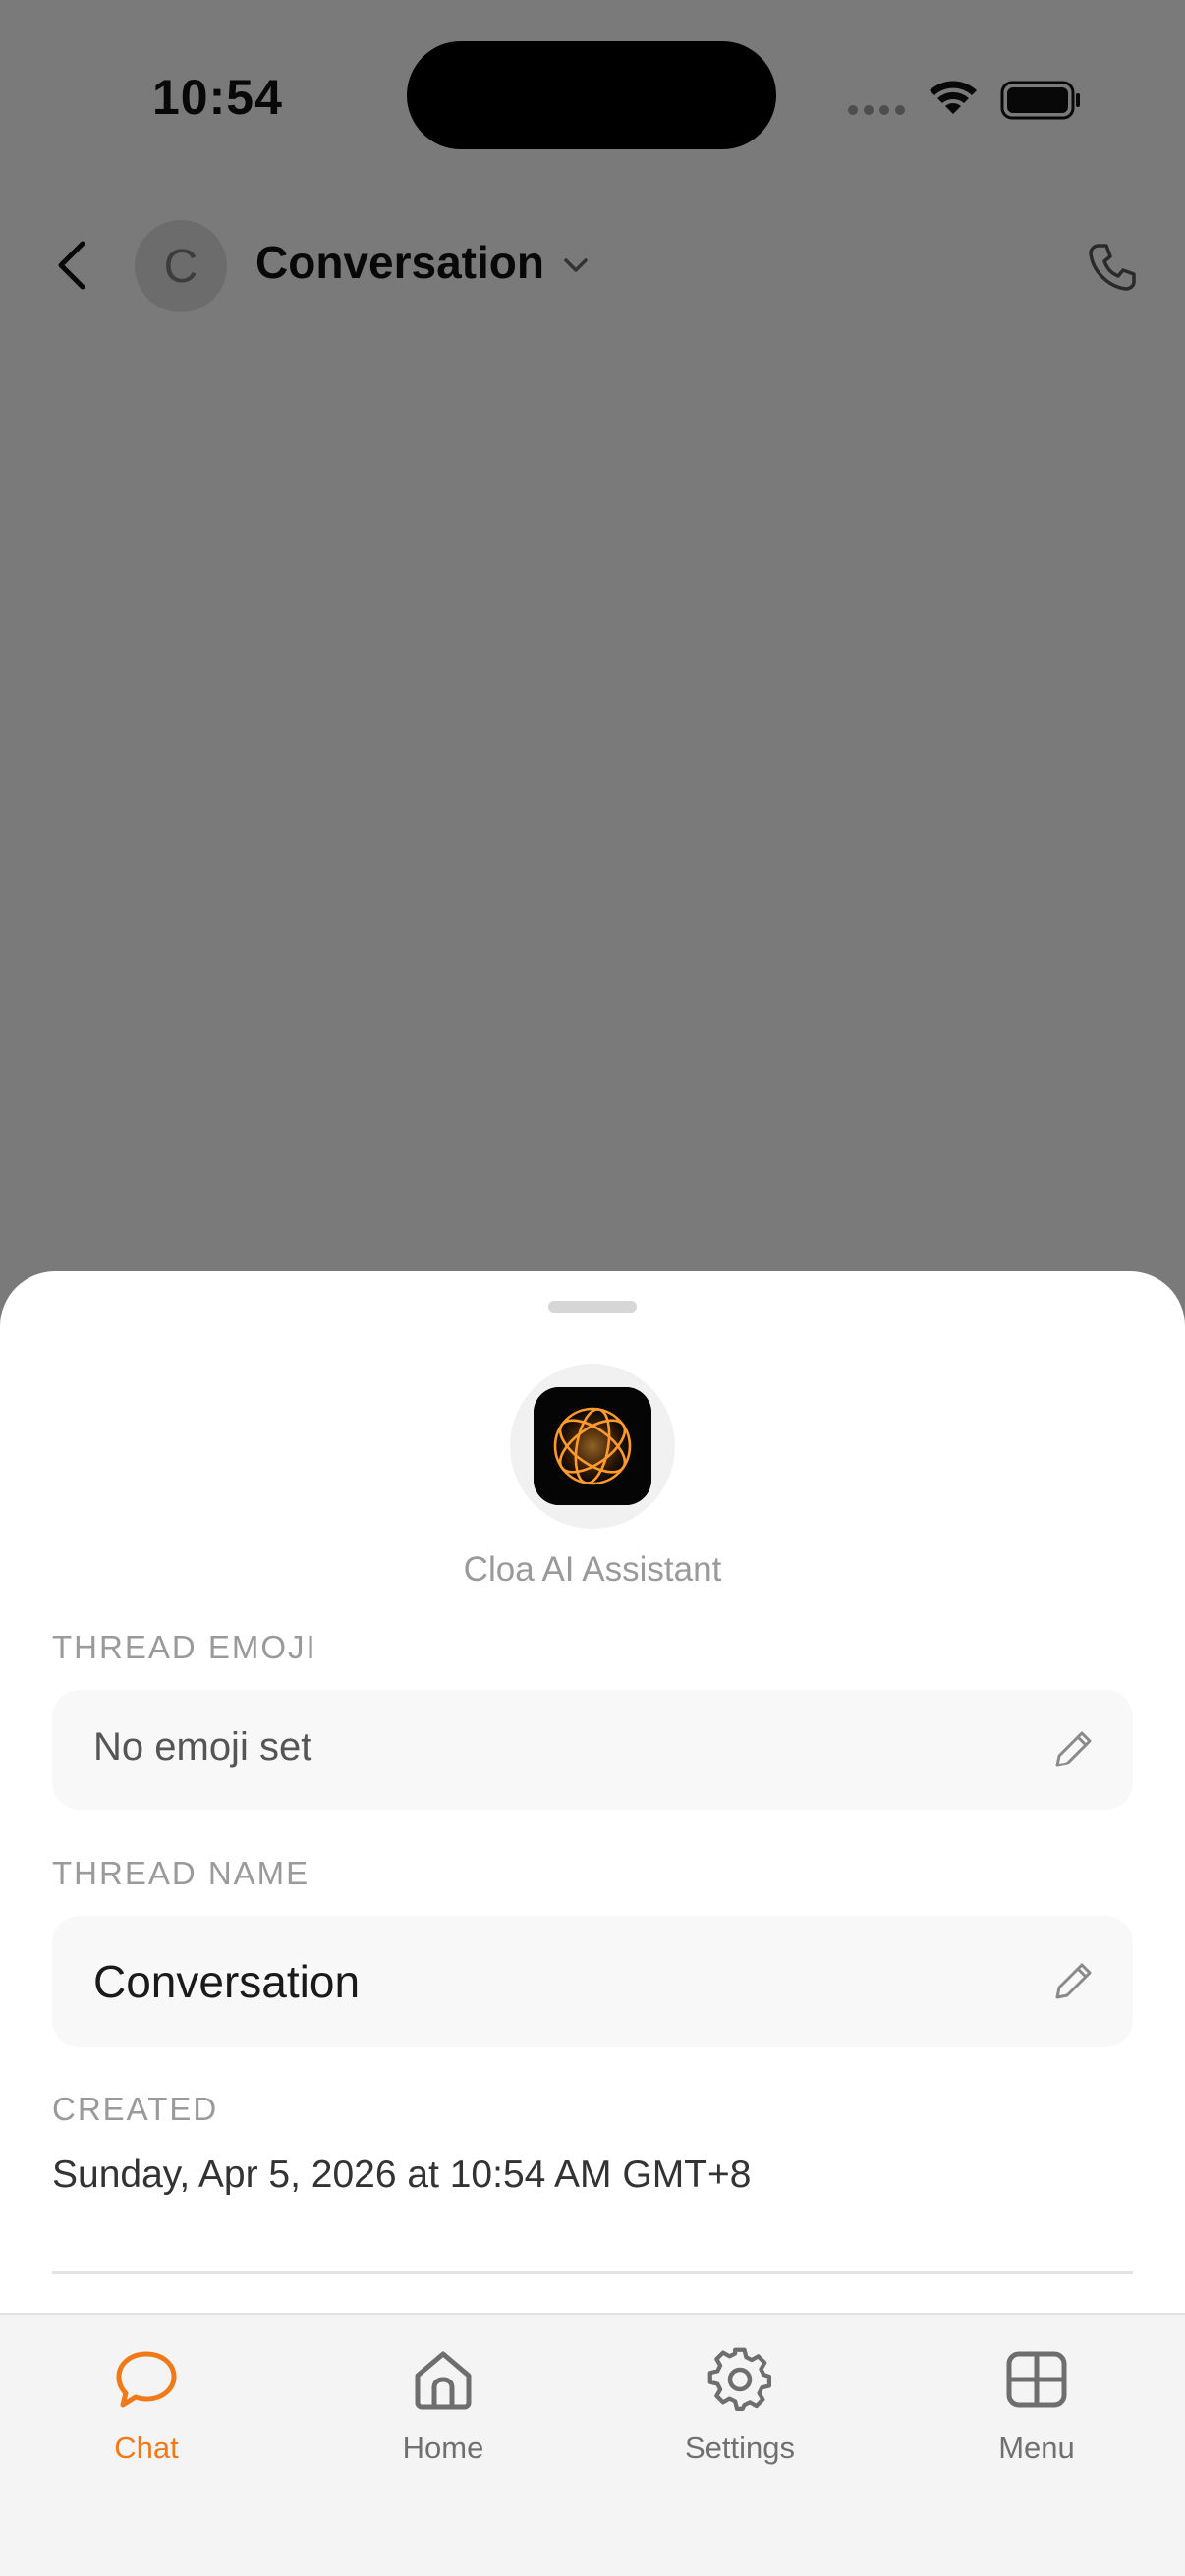 This screenshot has width=1185, height=2576. I want to click on created-value: Sunday, Apr 5, 2026 at 10:54 AM GMT+8, so click(402, 2175).